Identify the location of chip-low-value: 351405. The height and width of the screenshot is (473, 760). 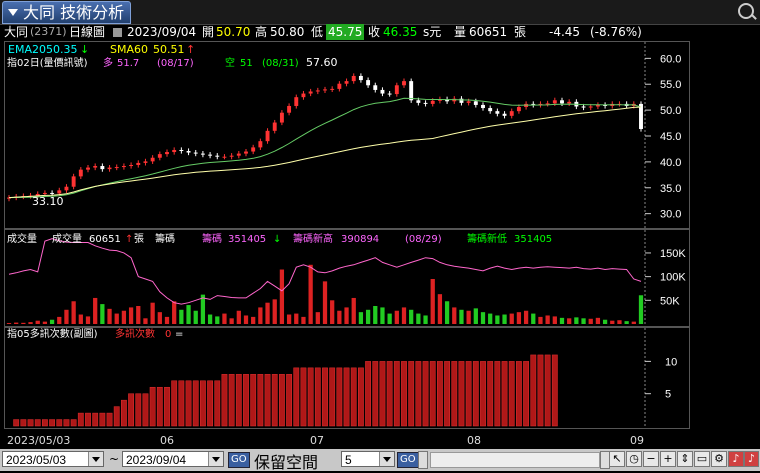
(533, 239).